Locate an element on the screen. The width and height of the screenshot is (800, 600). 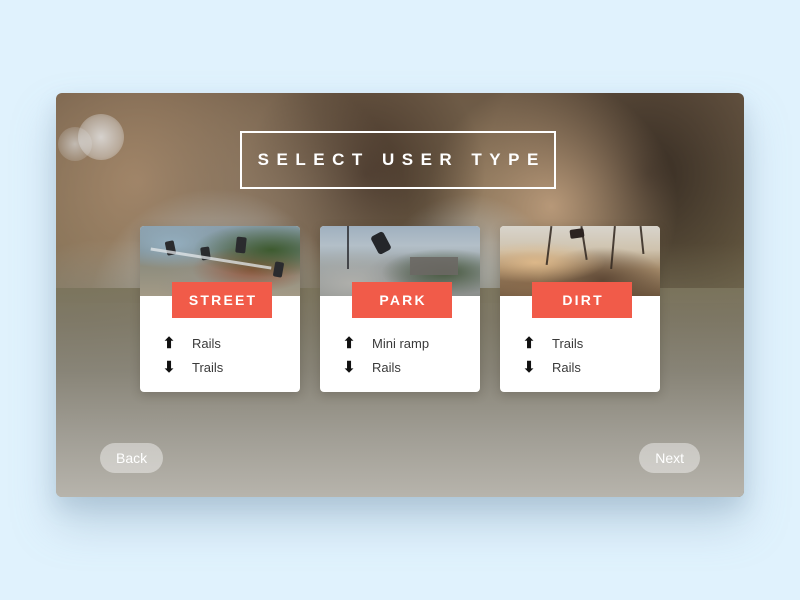
user-type-card-park: PARK ⬆ Mini ramp ⬇ Rails is located at coordinates (400, 309).